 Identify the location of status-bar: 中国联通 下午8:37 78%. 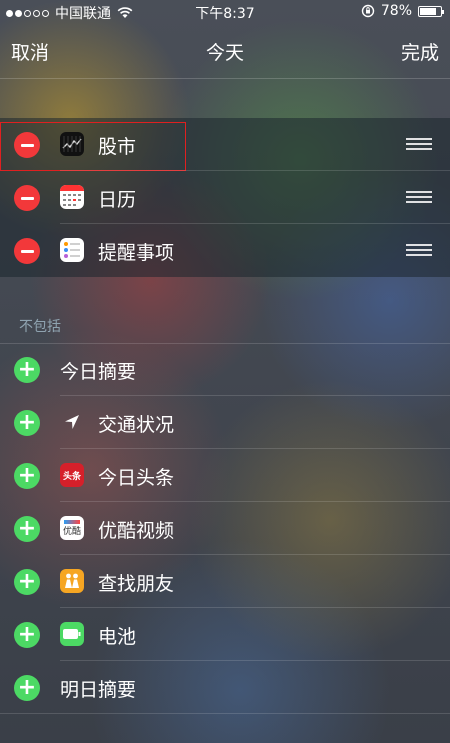
(225, 11).